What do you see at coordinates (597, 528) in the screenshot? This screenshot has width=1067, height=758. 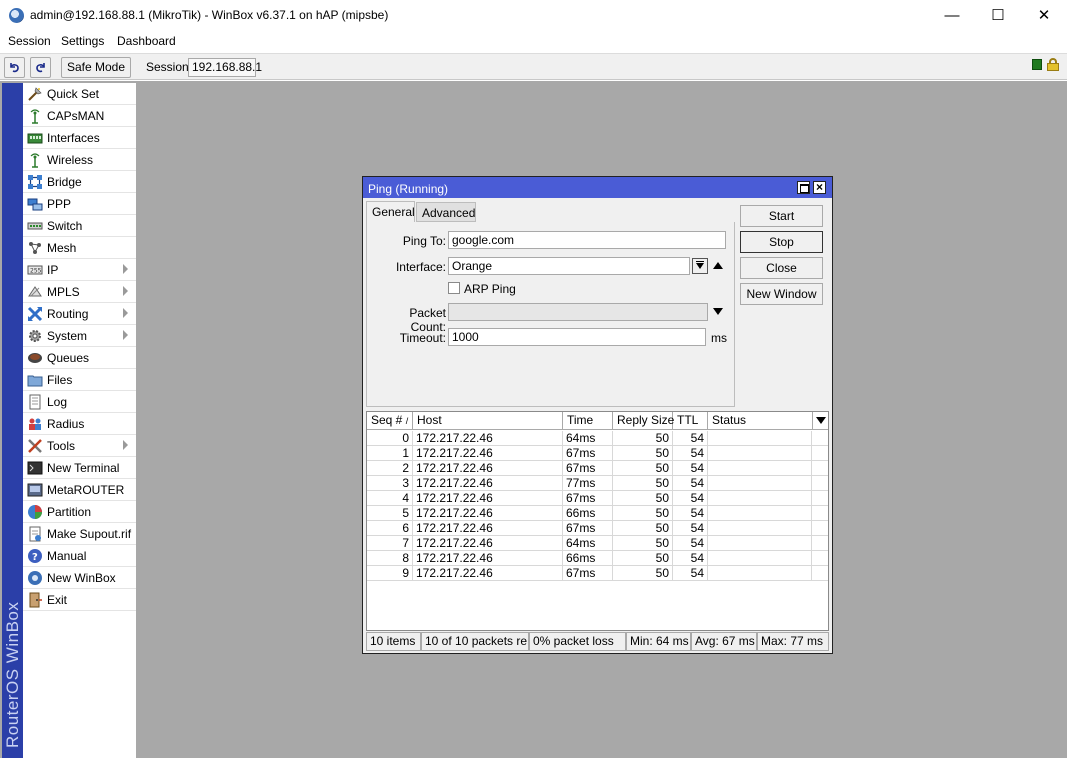 I see `table-row: 6 172.217.22.46 67ms 50 54` at bounding box center [597, 528].